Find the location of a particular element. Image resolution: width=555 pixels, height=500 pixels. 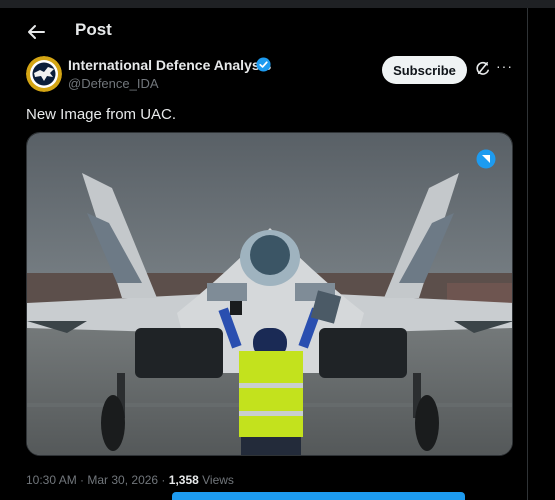

grok-image-badge-icon is located at coordinates (486, 159).